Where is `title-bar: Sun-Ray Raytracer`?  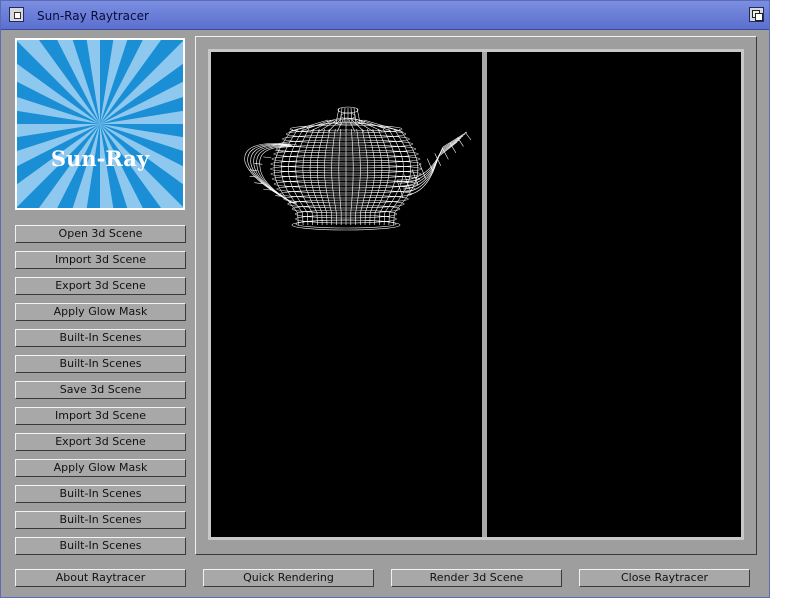
title-bar: Sun-Ray Raytracer is located at coordinates (385, 15).